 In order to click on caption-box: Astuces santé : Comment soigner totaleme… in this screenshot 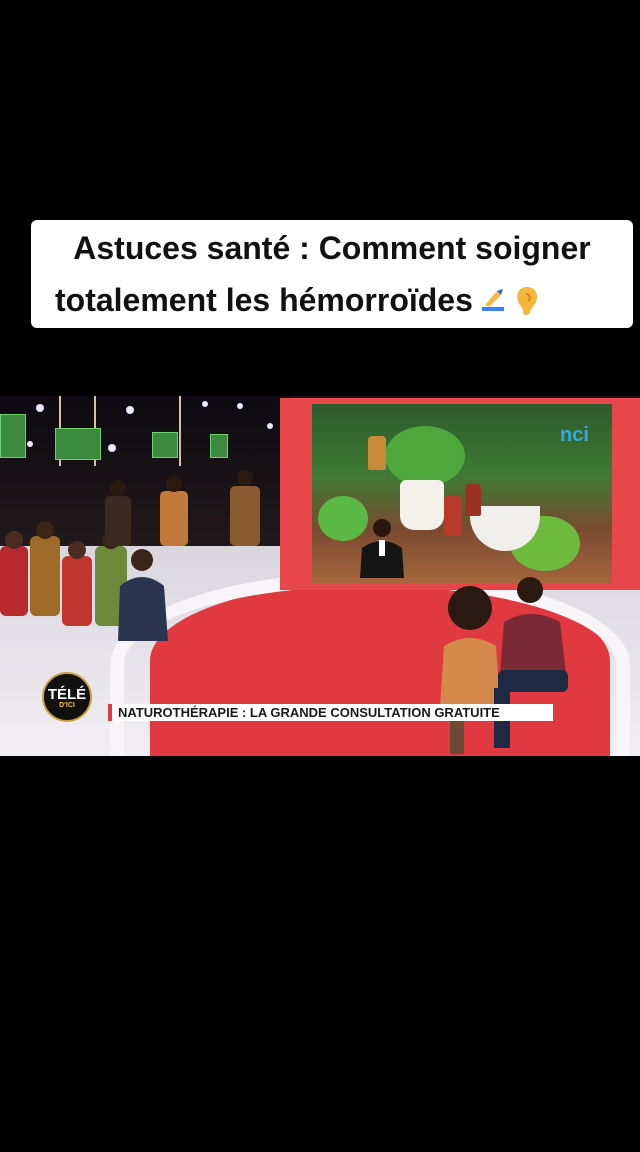, I will do `click(332, 274)`.